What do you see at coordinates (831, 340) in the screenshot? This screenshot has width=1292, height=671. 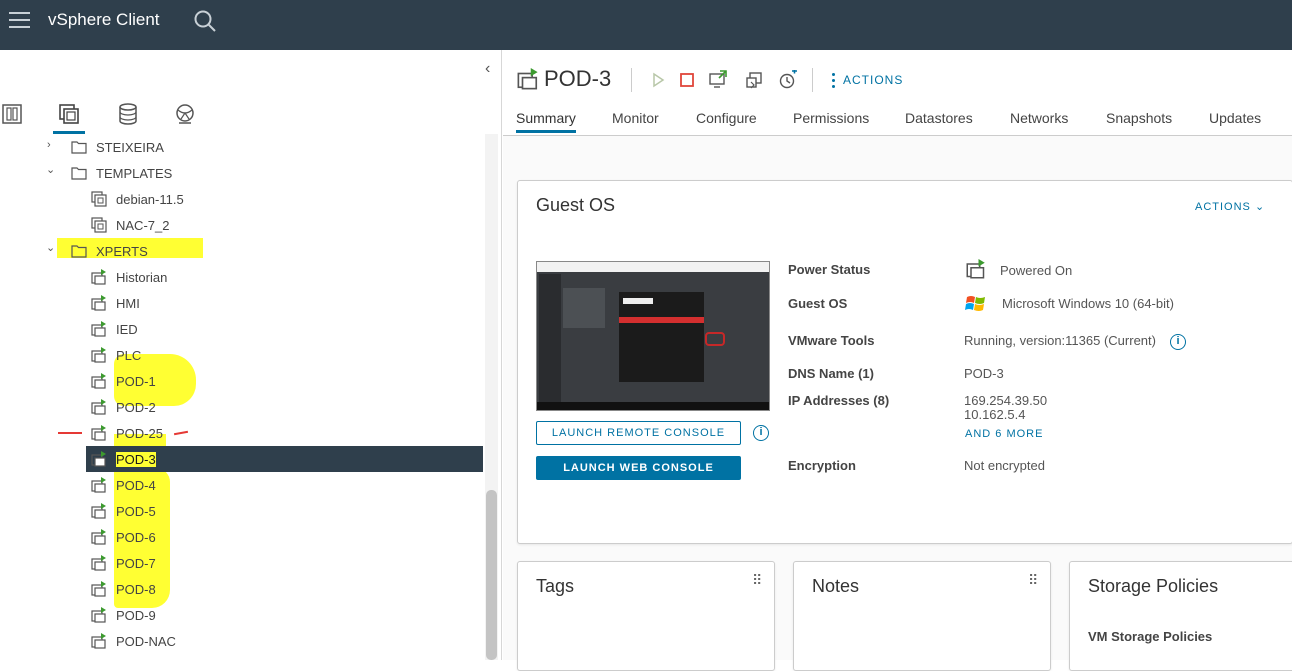 I see `vmware-tools-label: VMware Tools` at bounding box center [831, 340].